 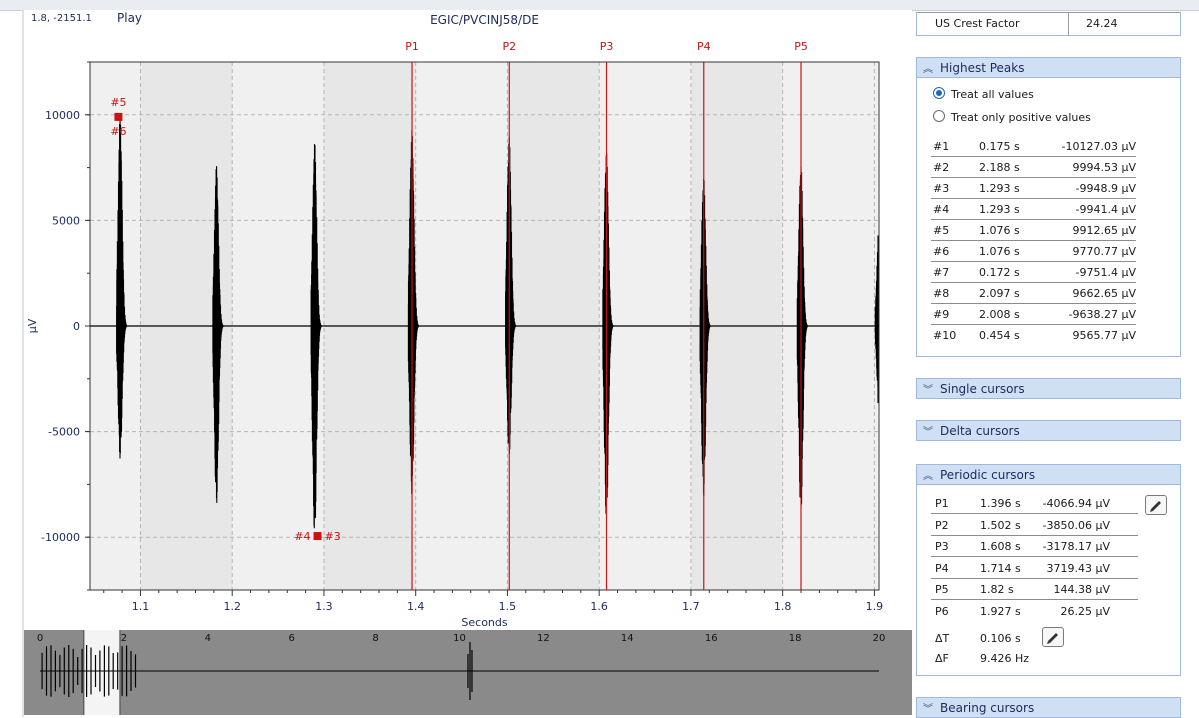 I want to click on peak-rank: #5, so click(x=941, y=230).